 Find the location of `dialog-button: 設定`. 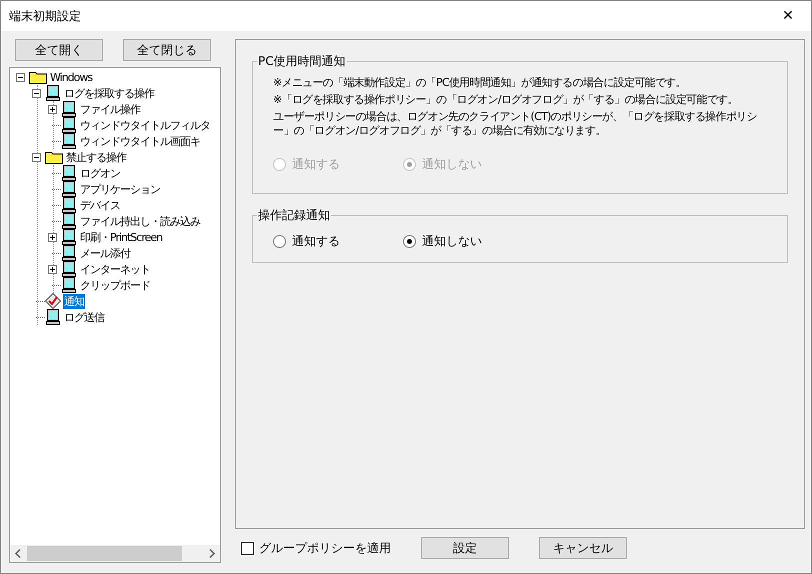

dialog-button: 設定 is located at coordinates (465, 548).